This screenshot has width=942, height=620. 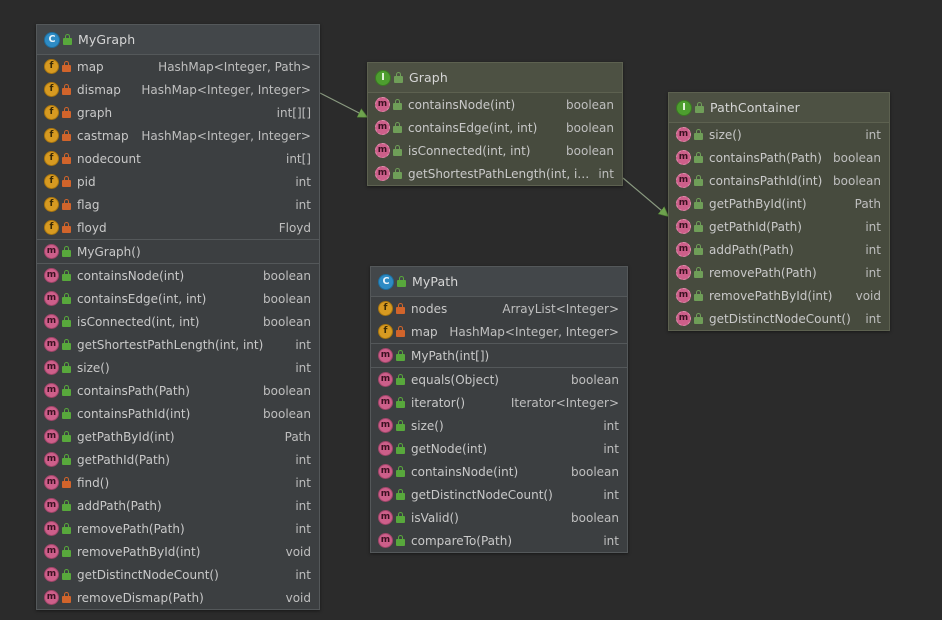 What do you see at coordinates (499, 331) in the screenshot?
I see `field-row: f map HashMap<Integer, Integer>` at bounding box center [499, 331].